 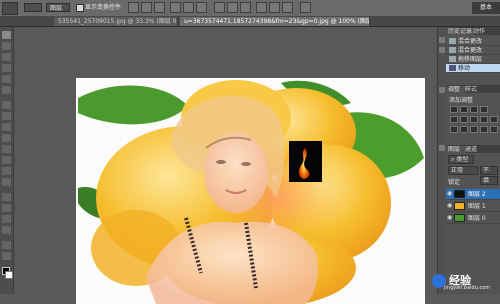 I want to click on background-color-swatch, so click(x=9, y=275).